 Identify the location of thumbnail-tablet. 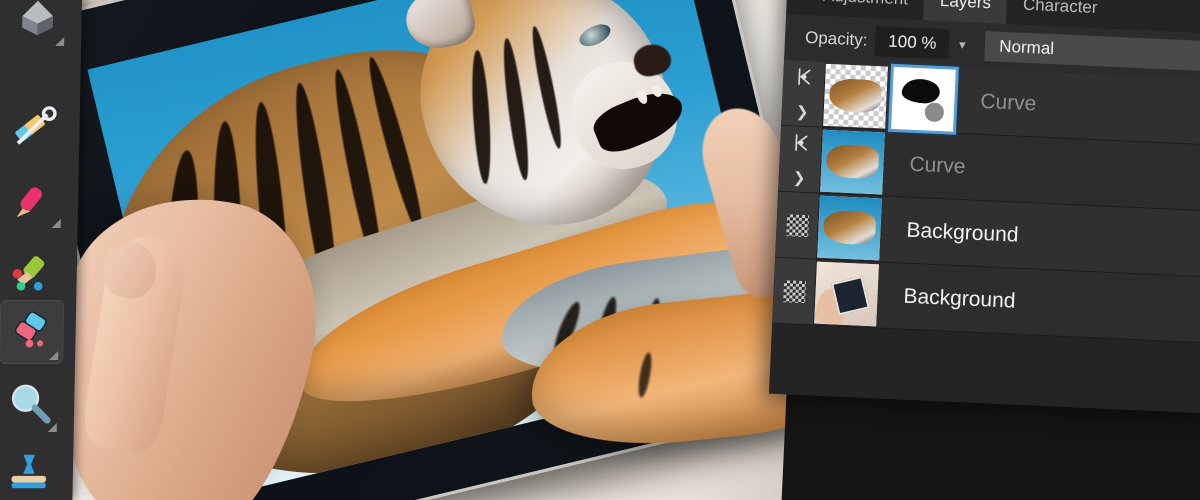
(850, 295).